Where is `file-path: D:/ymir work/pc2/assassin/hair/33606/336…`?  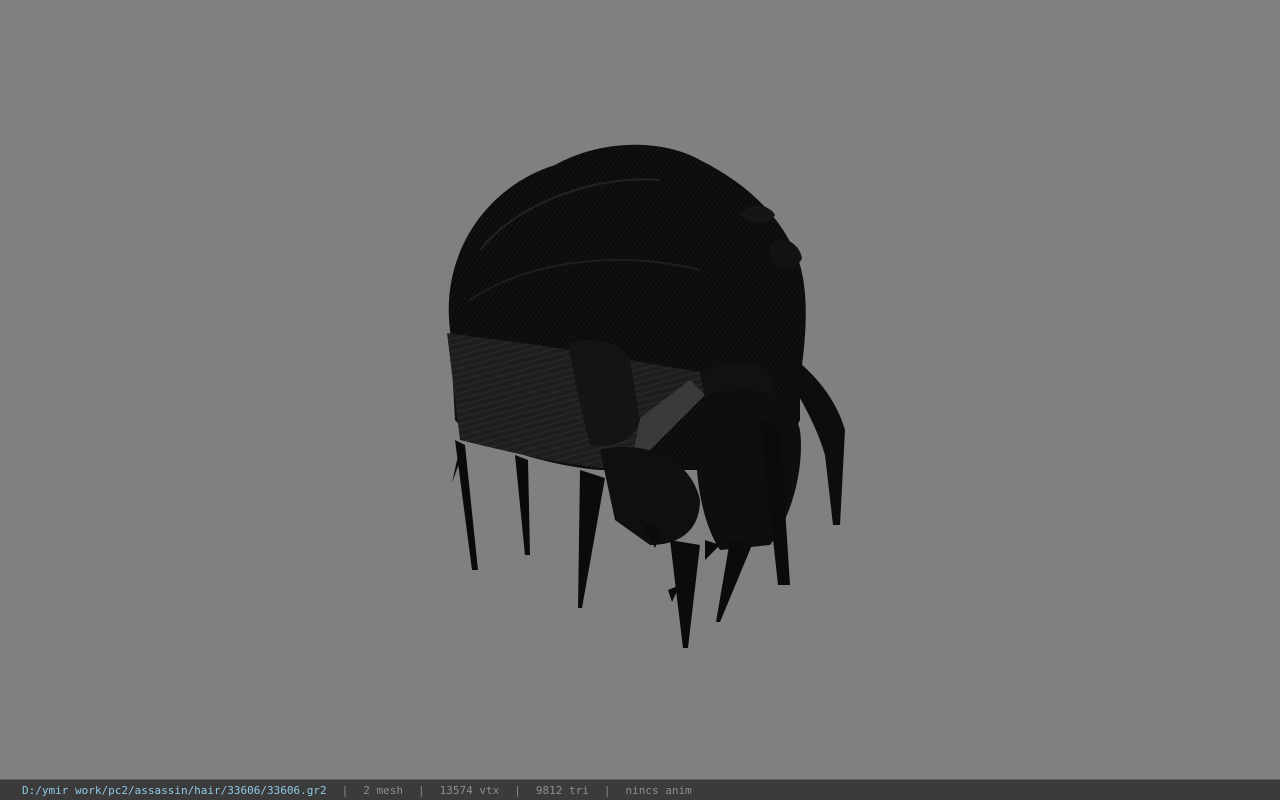
file-path: D:/ymir work/pc2/assassin/hair/33606/336… is located at coordinates (174, 790).